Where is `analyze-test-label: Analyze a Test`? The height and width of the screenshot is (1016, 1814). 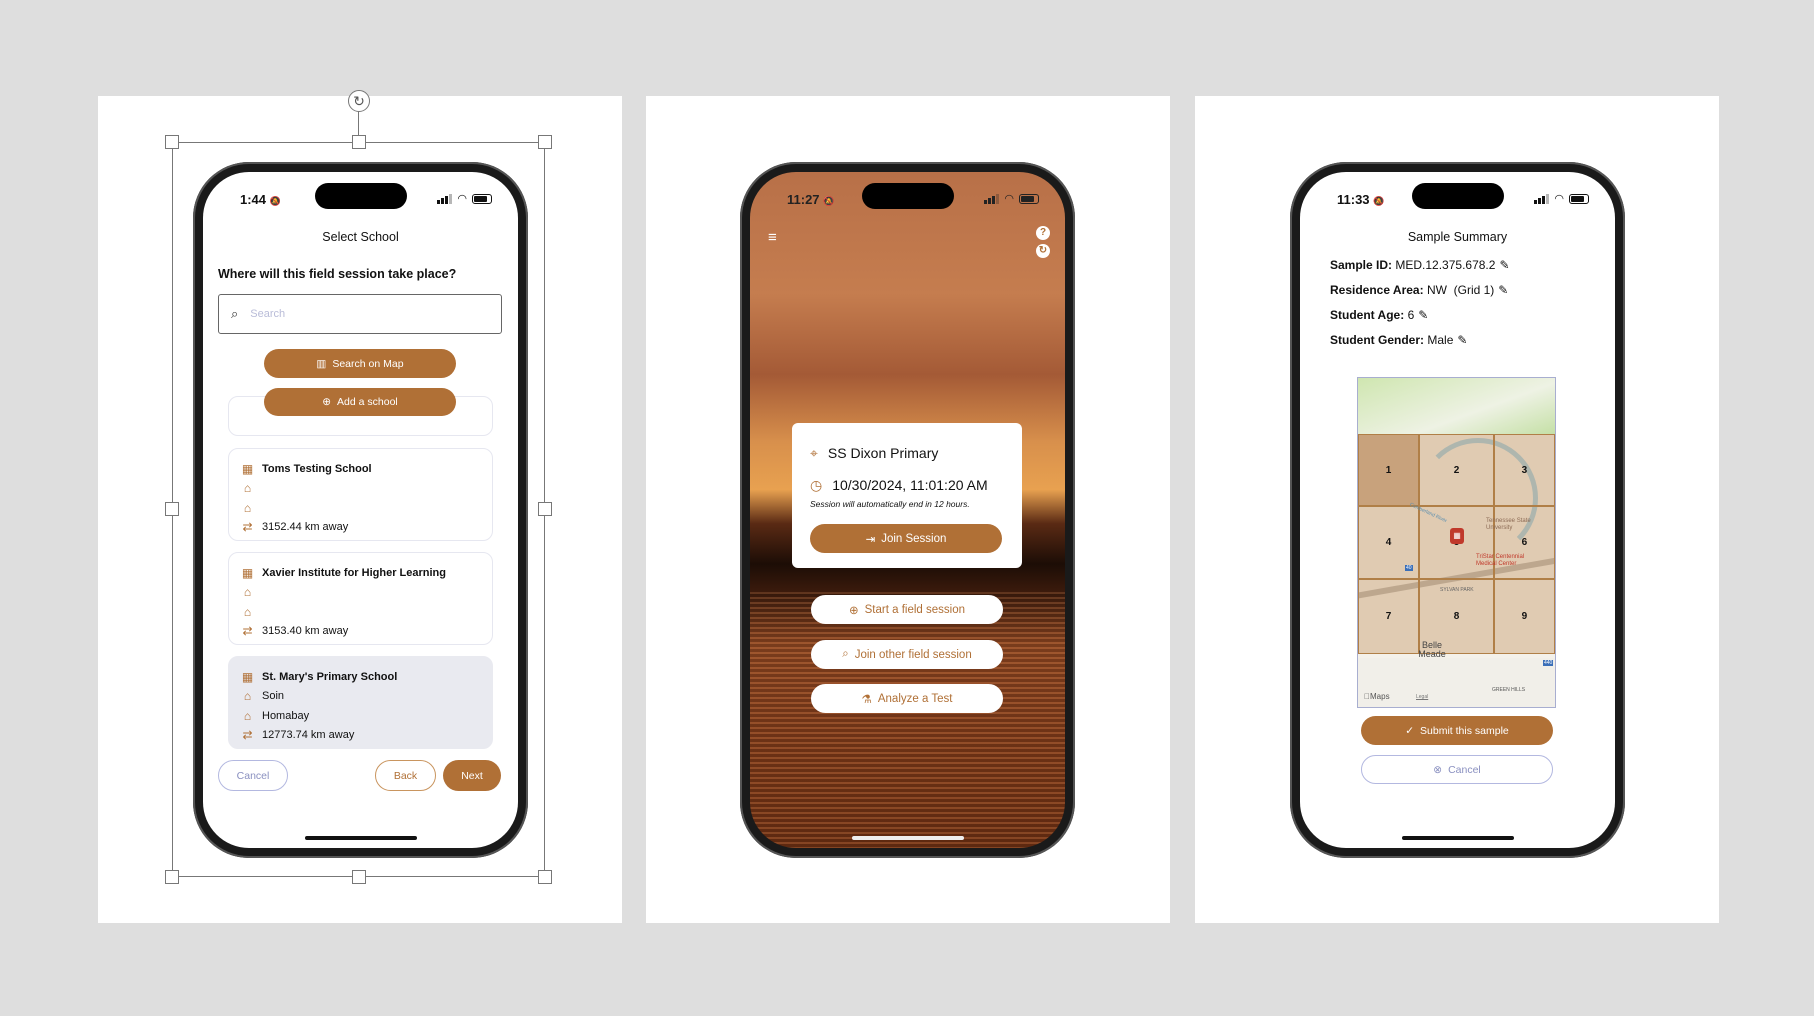 analyze-test-label: Analyze a Test is located at coordinates (915, 698).